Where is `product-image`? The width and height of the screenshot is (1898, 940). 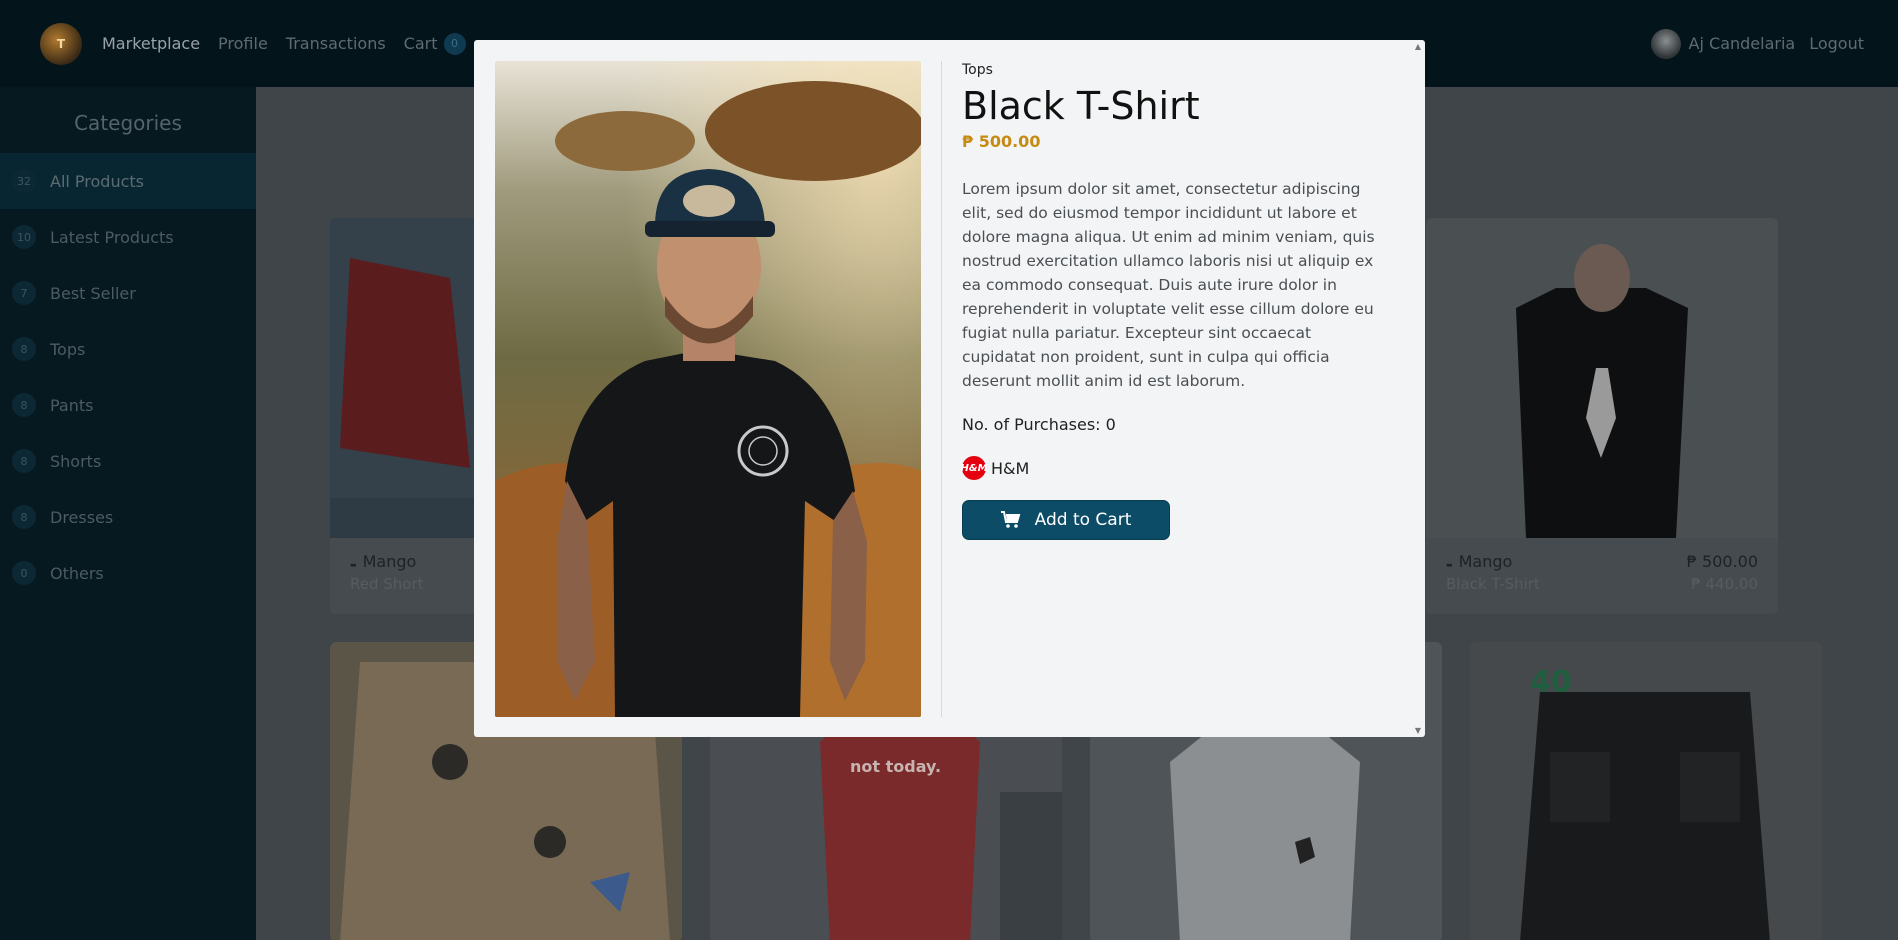 product-image is located at coordinates (1602, 378).